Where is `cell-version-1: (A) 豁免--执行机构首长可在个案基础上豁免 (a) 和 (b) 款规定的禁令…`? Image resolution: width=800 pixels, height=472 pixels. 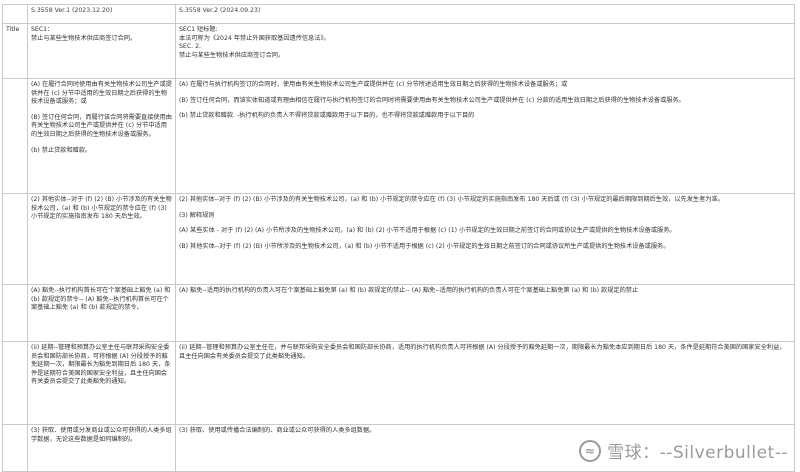 cell-version-1: (A) 豁免--执行机构首长可在个案基础上豁免 (a) 和 (b) 款规定的禁令… is located at coordinates (101, 313).